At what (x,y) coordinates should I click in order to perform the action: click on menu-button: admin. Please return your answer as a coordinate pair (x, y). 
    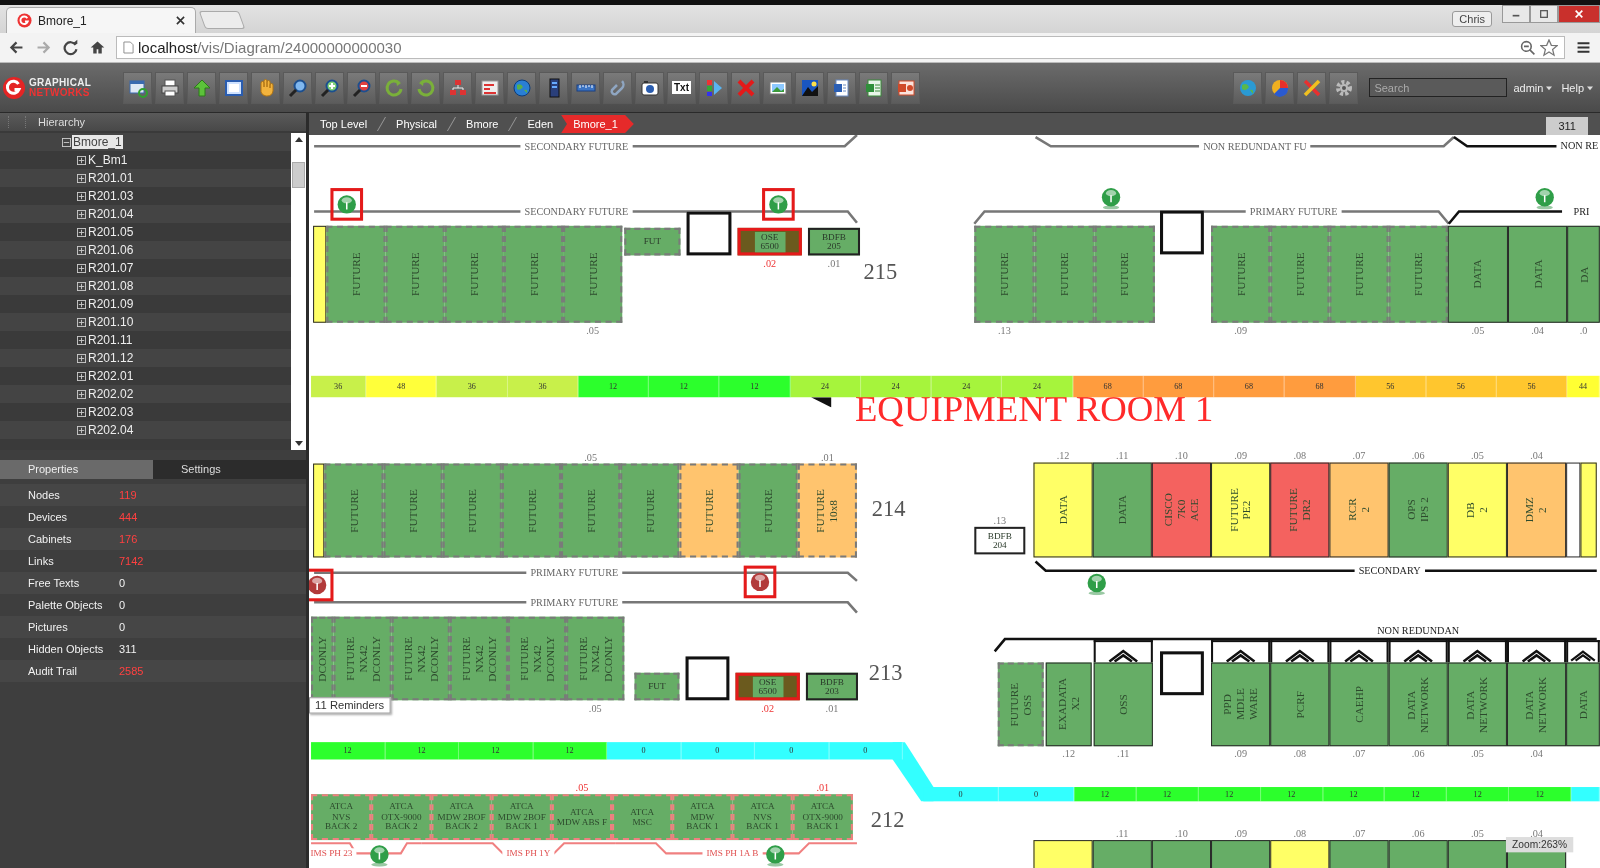
    Looking at the image, I should click on (1533, 87).